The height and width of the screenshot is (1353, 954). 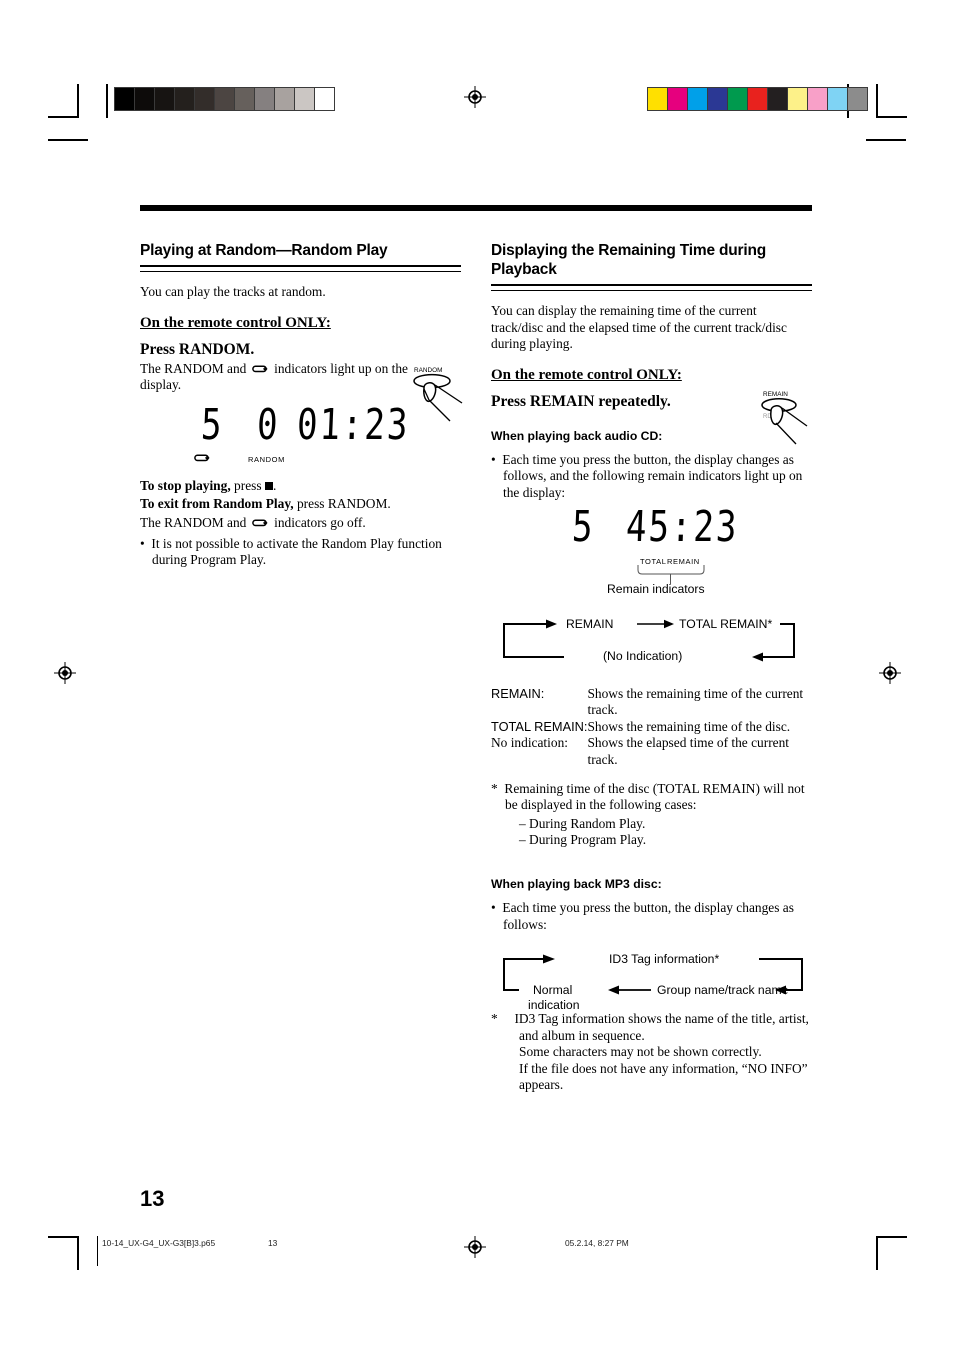 I want to click on display-random-mock: 5 0 01:23 RANDOM, so click(x=300, y=436).